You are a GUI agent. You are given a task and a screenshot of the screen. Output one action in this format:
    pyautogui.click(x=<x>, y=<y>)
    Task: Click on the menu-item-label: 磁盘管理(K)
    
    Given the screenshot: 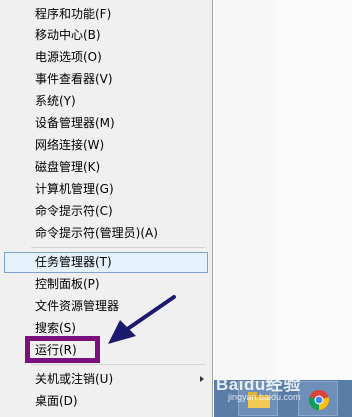 What is the action you would take?
    pyautogui.click(x=68, y=167)
    